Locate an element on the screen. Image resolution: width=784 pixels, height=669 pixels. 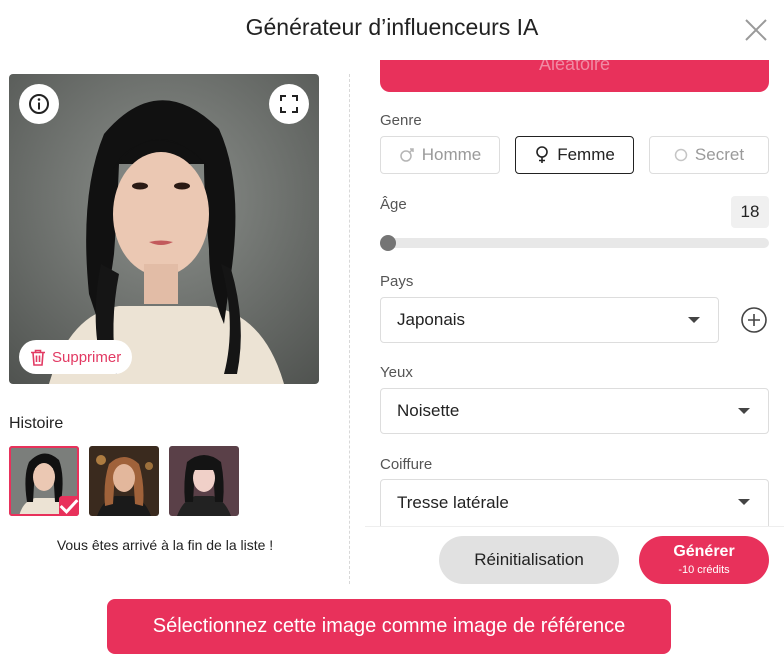
end-of-list-text: Vous êtes arrivé à la fin de la liste ! is located at coordinates (165, 545).